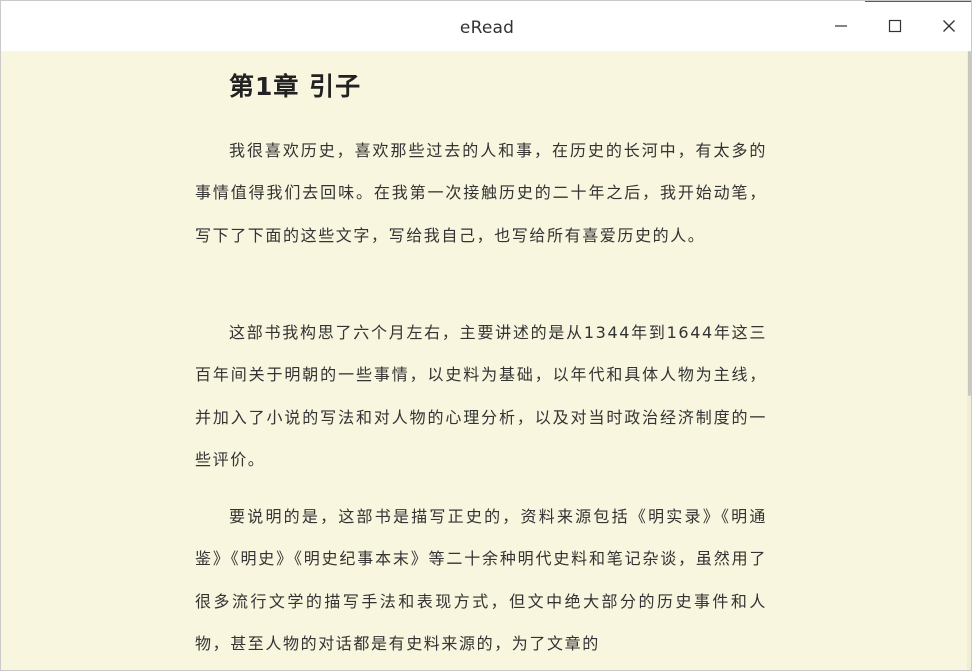 This screenshot has width=972, height=671. What do you see at coordinates (949, 26) in the screenshot?
I see `close-icon` at bounding box center [949, 26].